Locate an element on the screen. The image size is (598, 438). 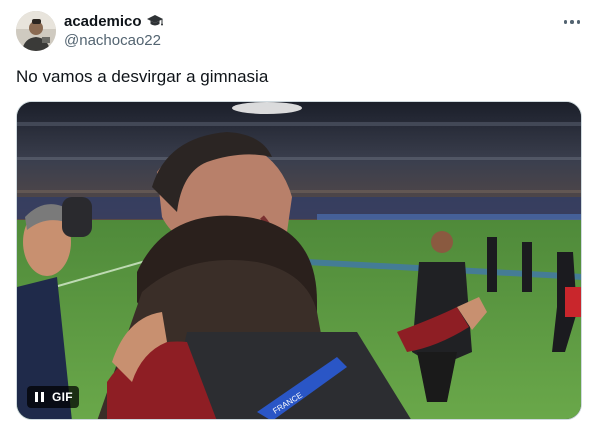
avatar is located at coordinates (36, 31).